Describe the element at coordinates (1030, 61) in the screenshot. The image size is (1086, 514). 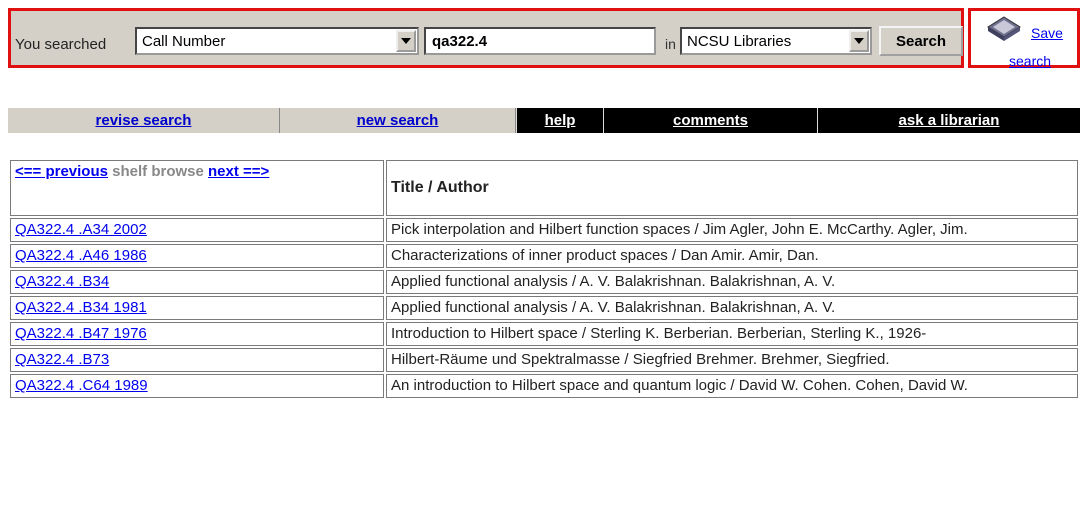
I see `save-link-search: search` at that location.